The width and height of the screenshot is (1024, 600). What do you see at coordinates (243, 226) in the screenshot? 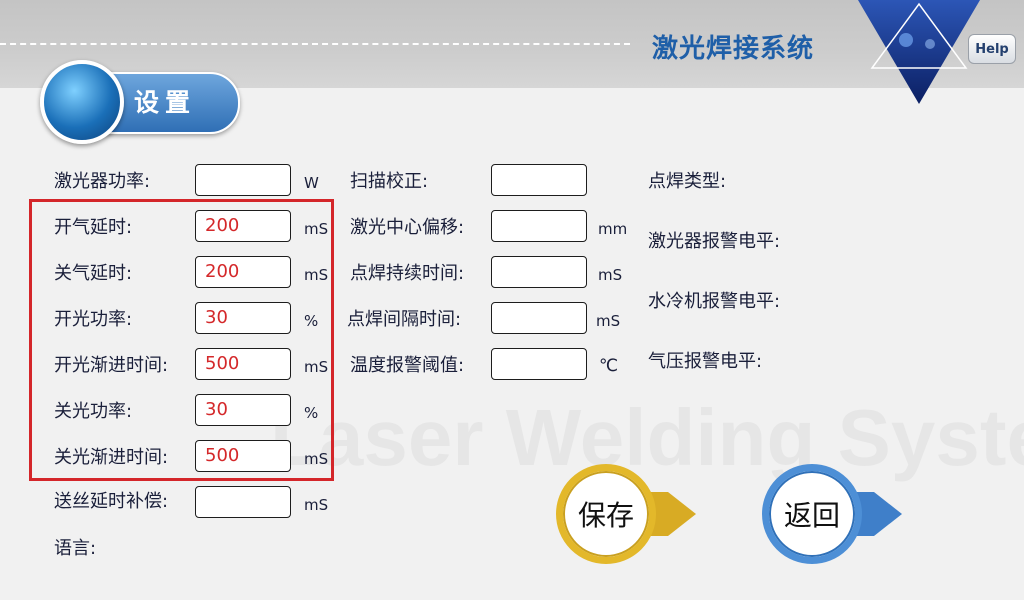
I see `input-gas-on-delay: 200` at bounding box center [243, 226].